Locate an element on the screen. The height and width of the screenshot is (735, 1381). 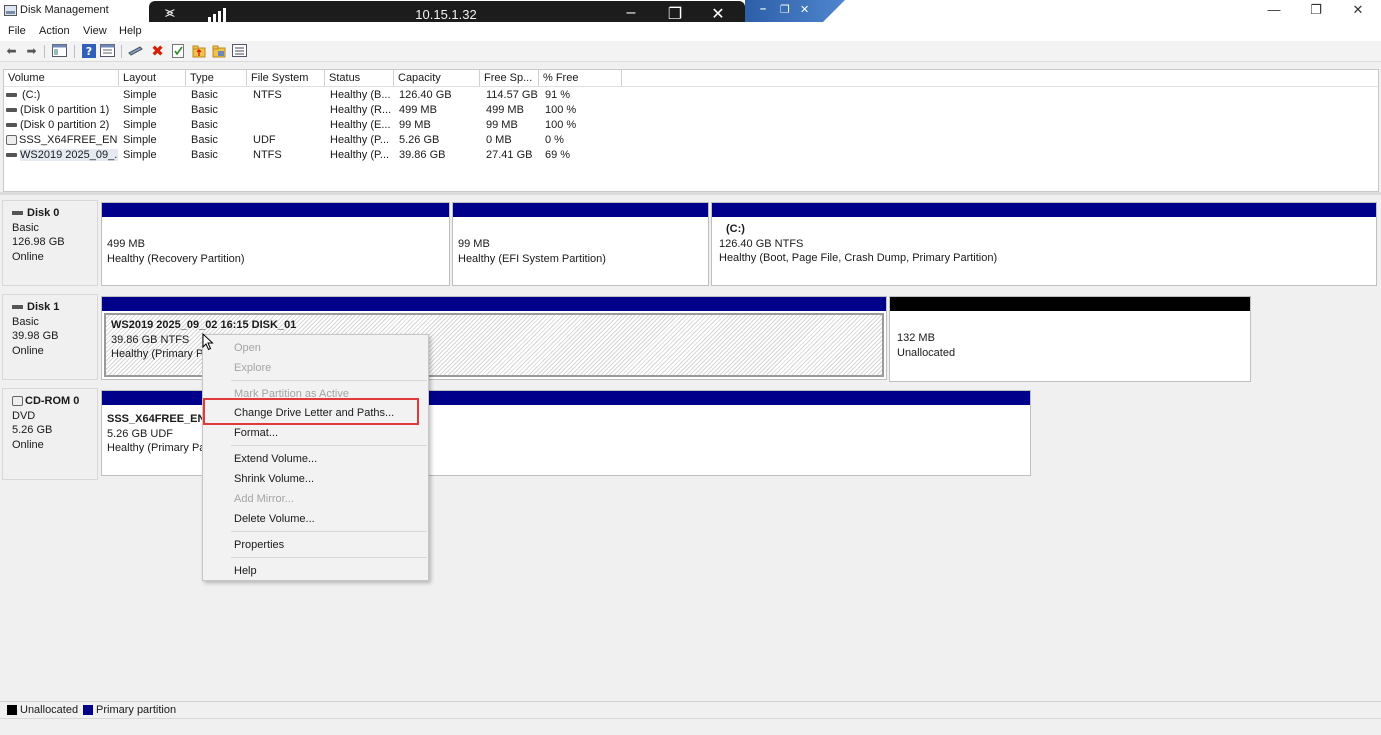
pin-icon: ⪤ is located at coordinates (170, 12).